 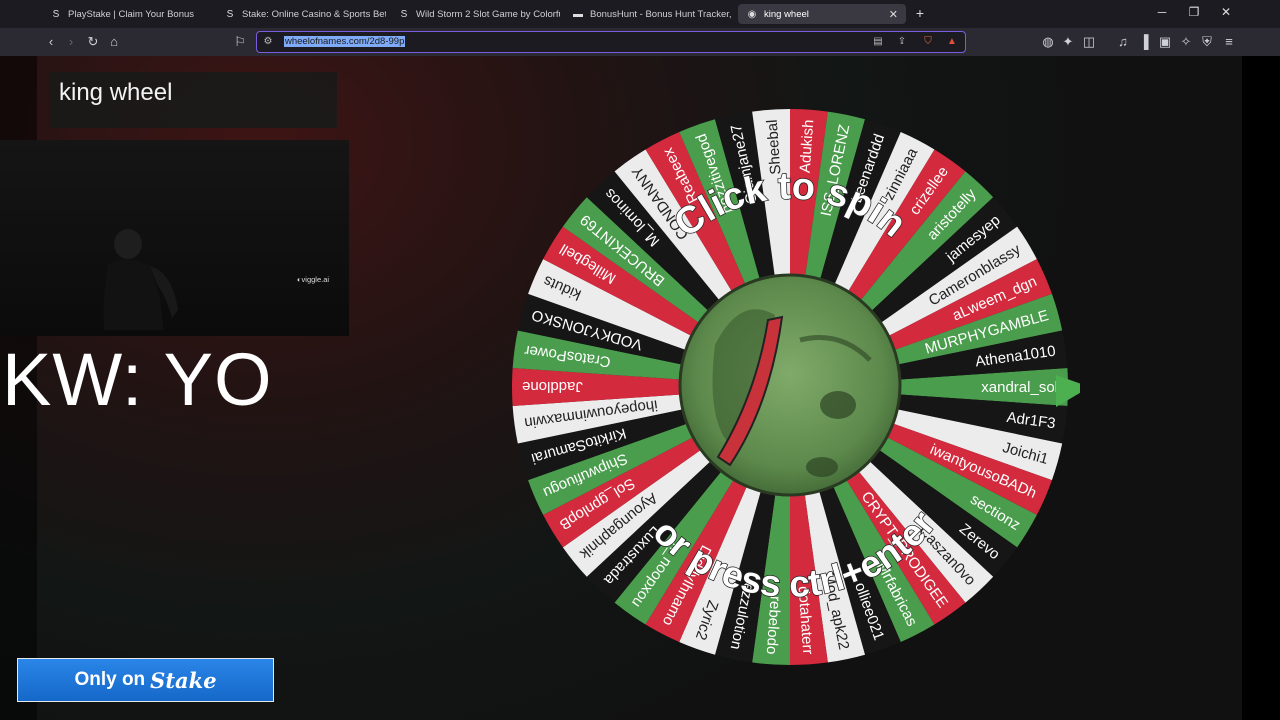 I want to click on media-icon: ♫, so click(x=1123, y=42).